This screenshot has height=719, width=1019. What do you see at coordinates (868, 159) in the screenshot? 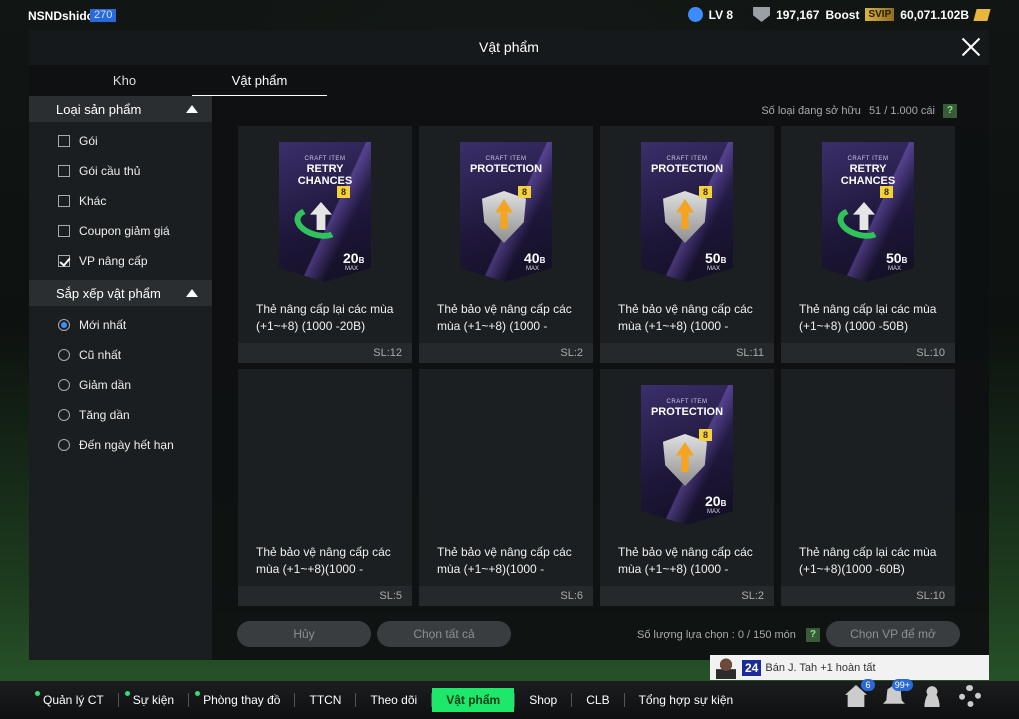
I see `craft-item-label: CRAFT ITEM` at bounding box center [868, 159].